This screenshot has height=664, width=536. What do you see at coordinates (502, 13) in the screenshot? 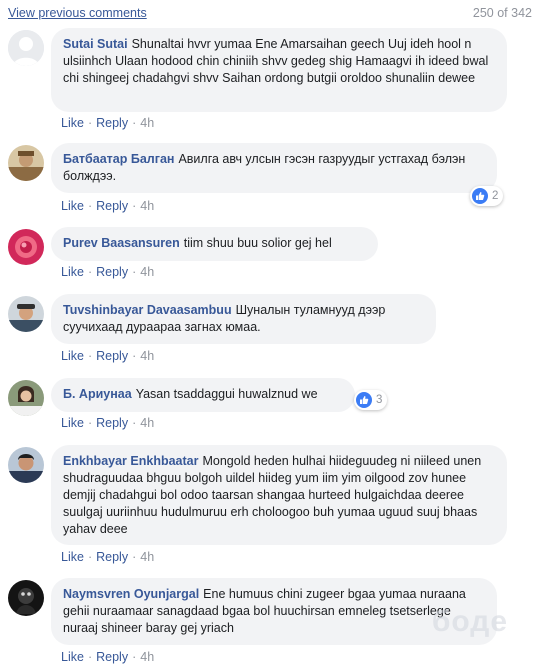
I see `comment-count: 250 of 342` at bounding box center [502, 13].